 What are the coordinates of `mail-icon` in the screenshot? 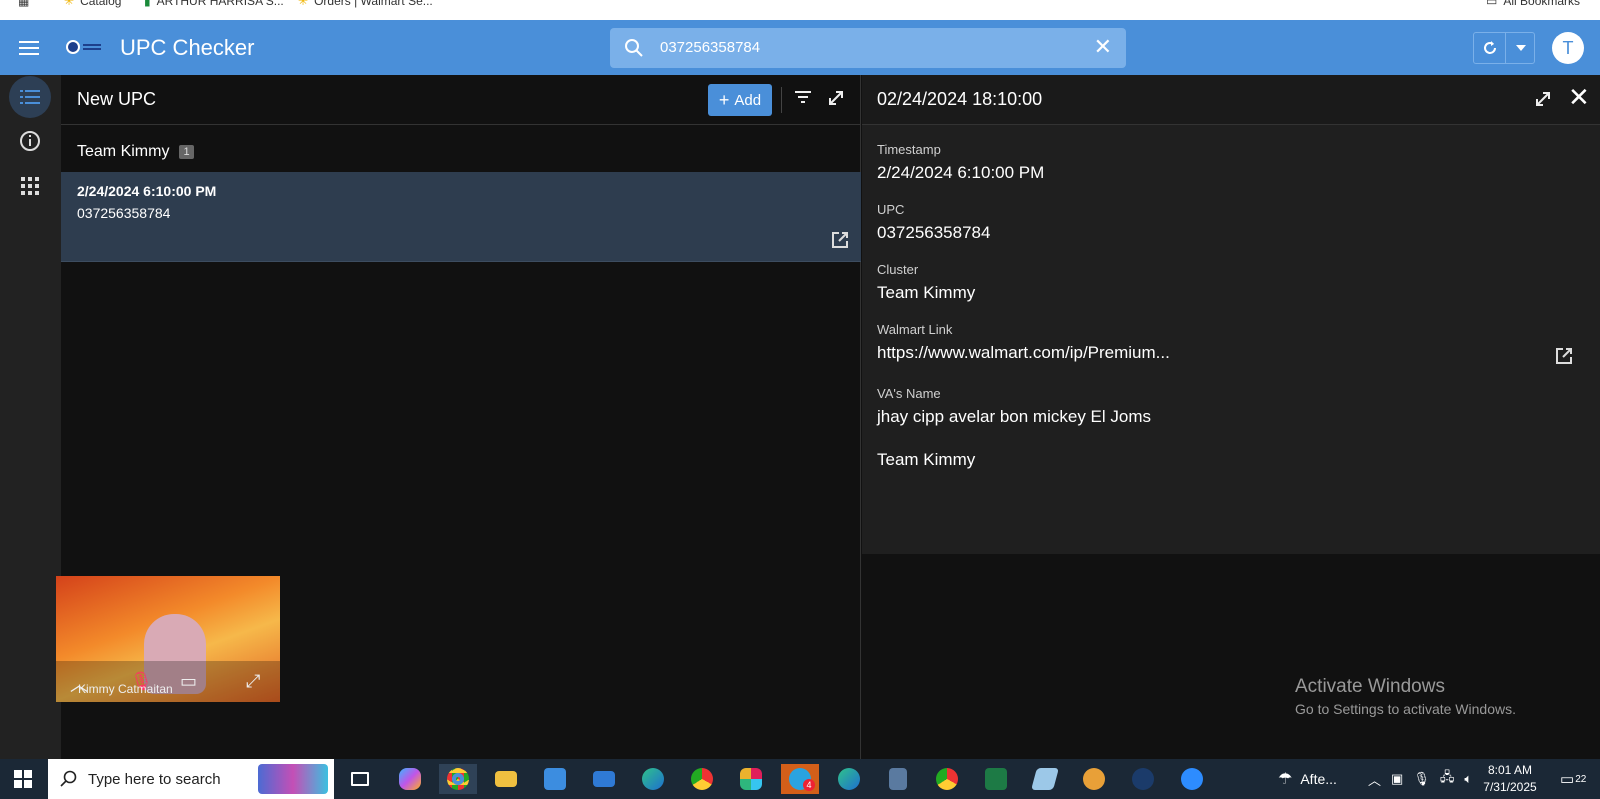 It's located at (604, 779).